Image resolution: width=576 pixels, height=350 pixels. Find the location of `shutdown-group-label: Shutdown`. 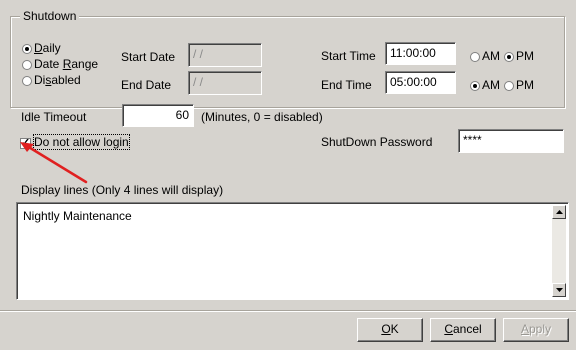

shutdown-group-label: Shutdown is located at coordinates (50, 16).